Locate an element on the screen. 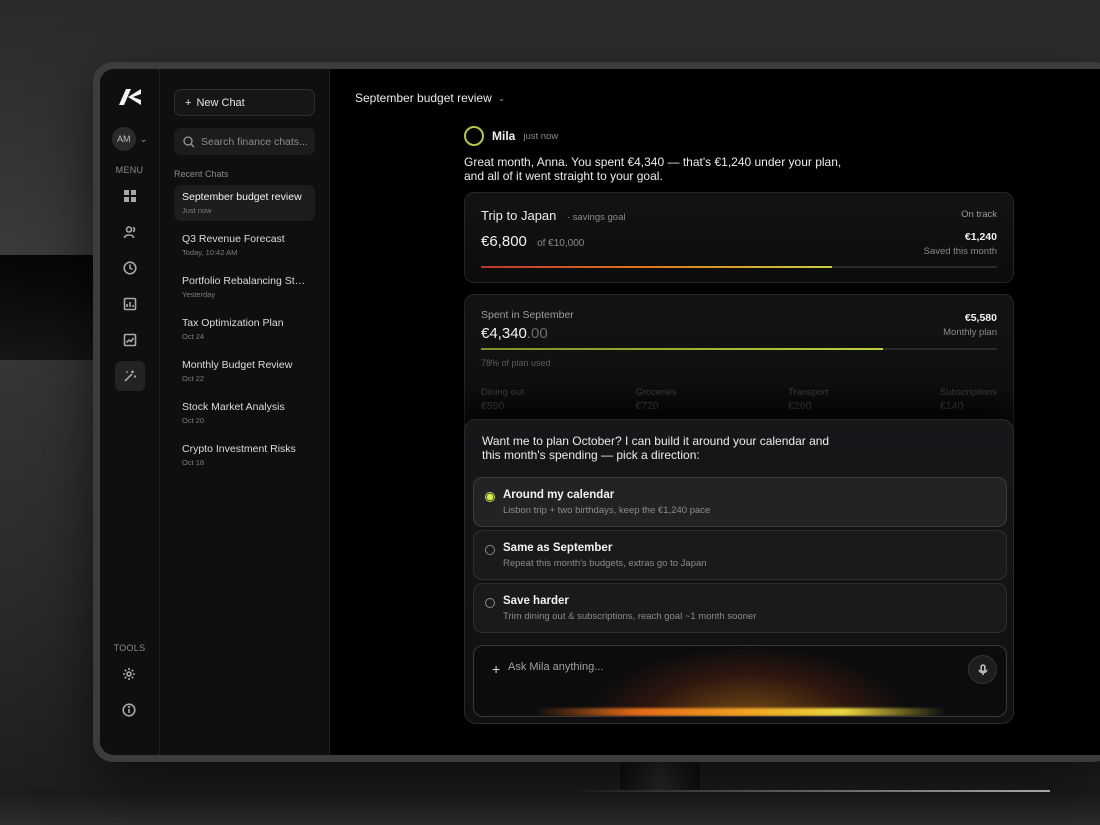 Image resolution: width=1100 pixels, height=825 pixels. chat-item-title: September budget review is located at coordinates (242, 197).